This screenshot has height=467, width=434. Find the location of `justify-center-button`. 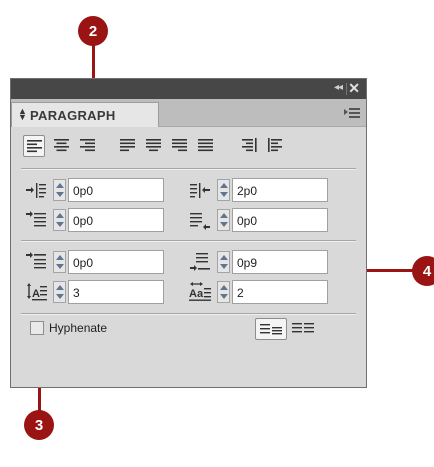

justify-center-button is located at coordinates (154, 146).